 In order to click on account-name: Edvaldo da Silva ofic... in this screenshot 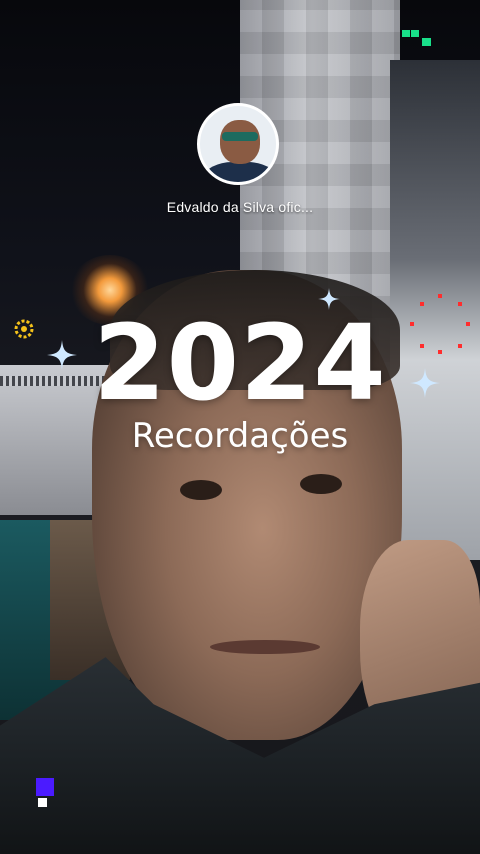, I will do `click(240, 207)`.